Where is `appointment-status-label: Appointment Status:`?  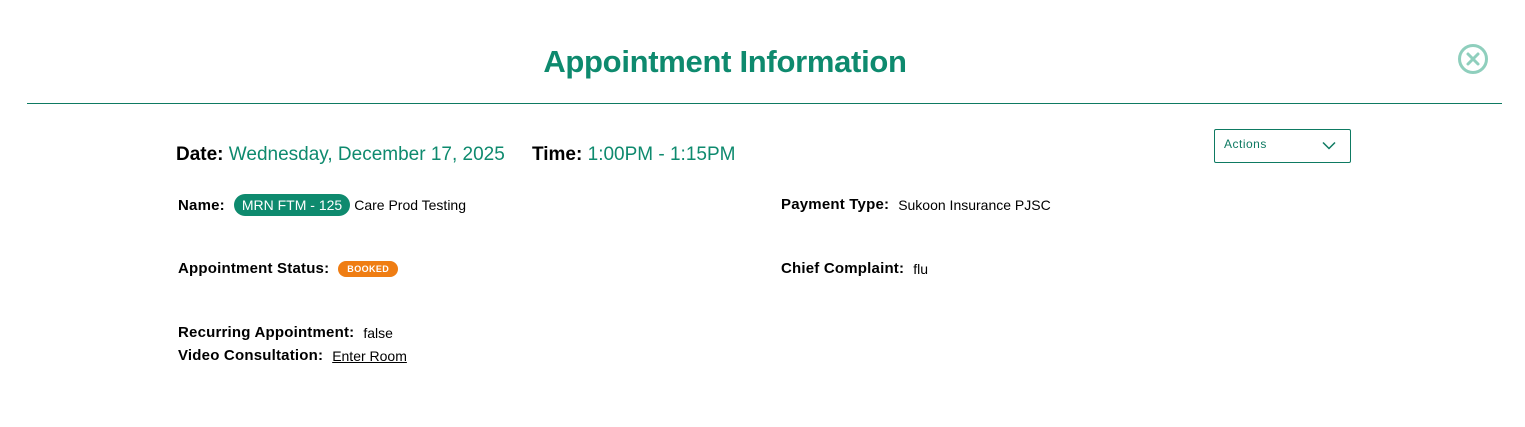
appointment-status-label: Appointment Status: is located at coordinates (254, 268).